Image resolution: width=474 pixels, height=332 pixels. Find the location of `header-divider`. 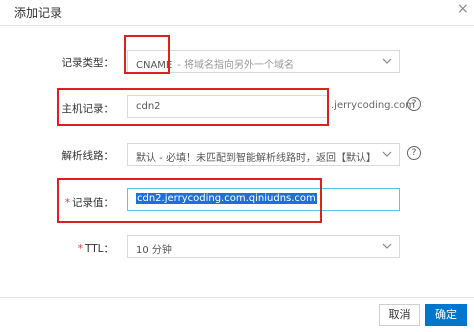

header-divider is located at coordinates (237, 25).